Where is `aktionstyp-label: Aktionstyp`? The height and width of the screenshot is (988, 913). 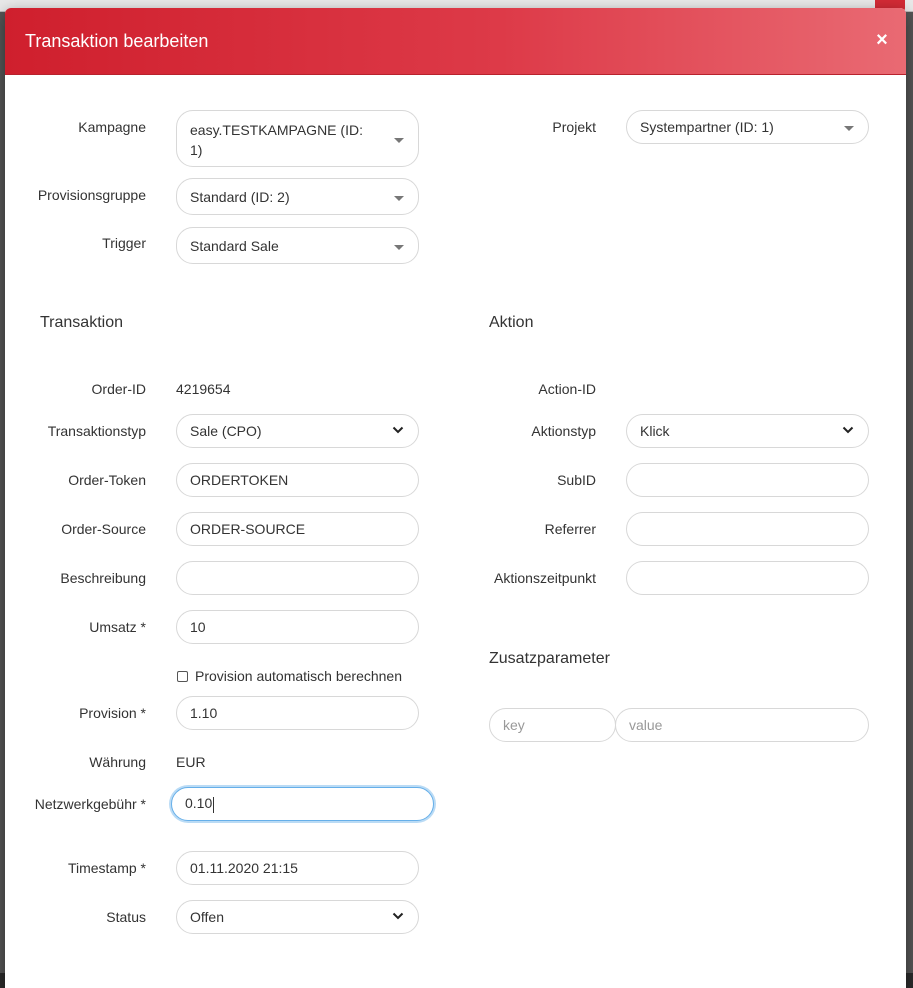 aktionstyp-label: Aktionstyp is located at coordinates (563, 431).